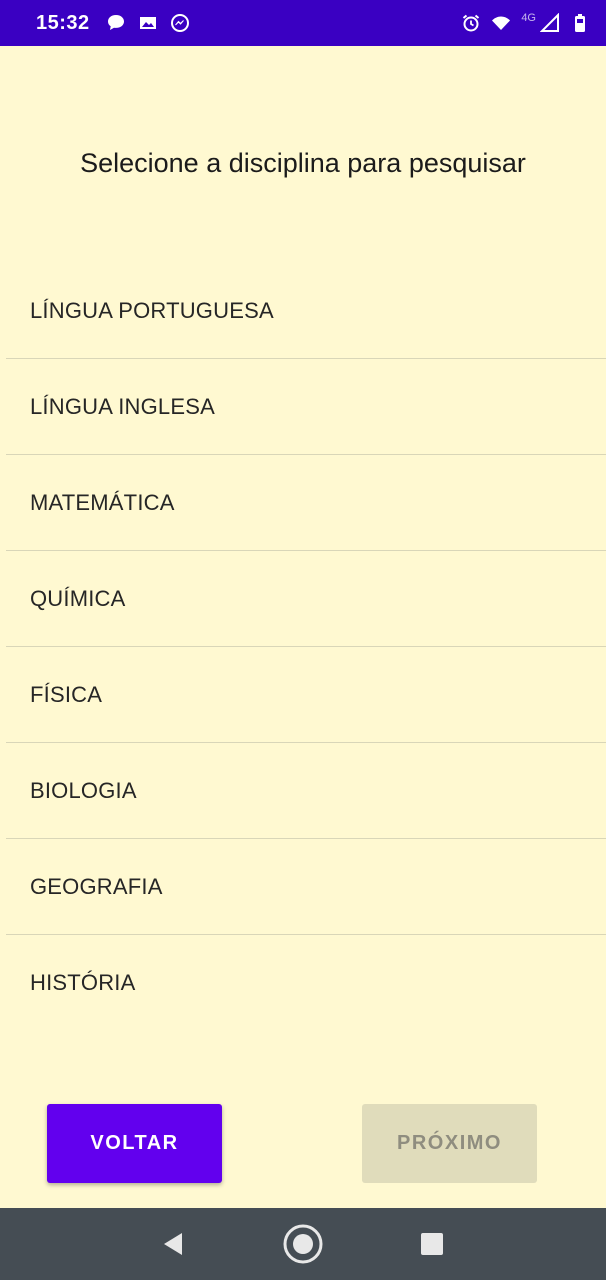 This screenshot has height=1280, width=606. What do you see at coordinates (180, 23) in the screenshot?
I see `messenger-icon` at bounding box center [180, 23].